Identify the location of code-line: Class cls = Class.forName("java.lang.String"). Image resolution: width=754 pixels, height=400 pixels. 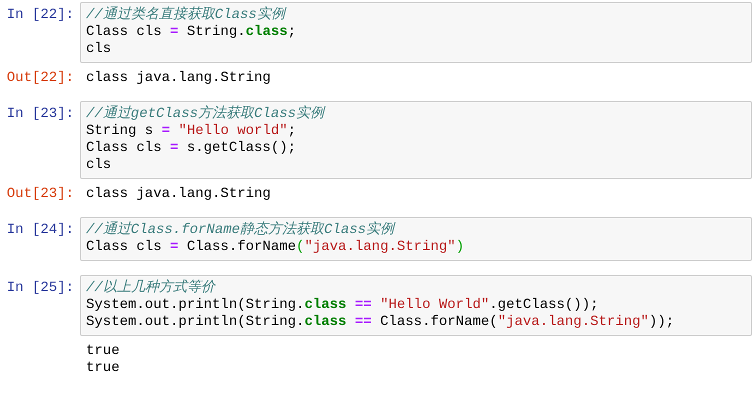
(276, 247).